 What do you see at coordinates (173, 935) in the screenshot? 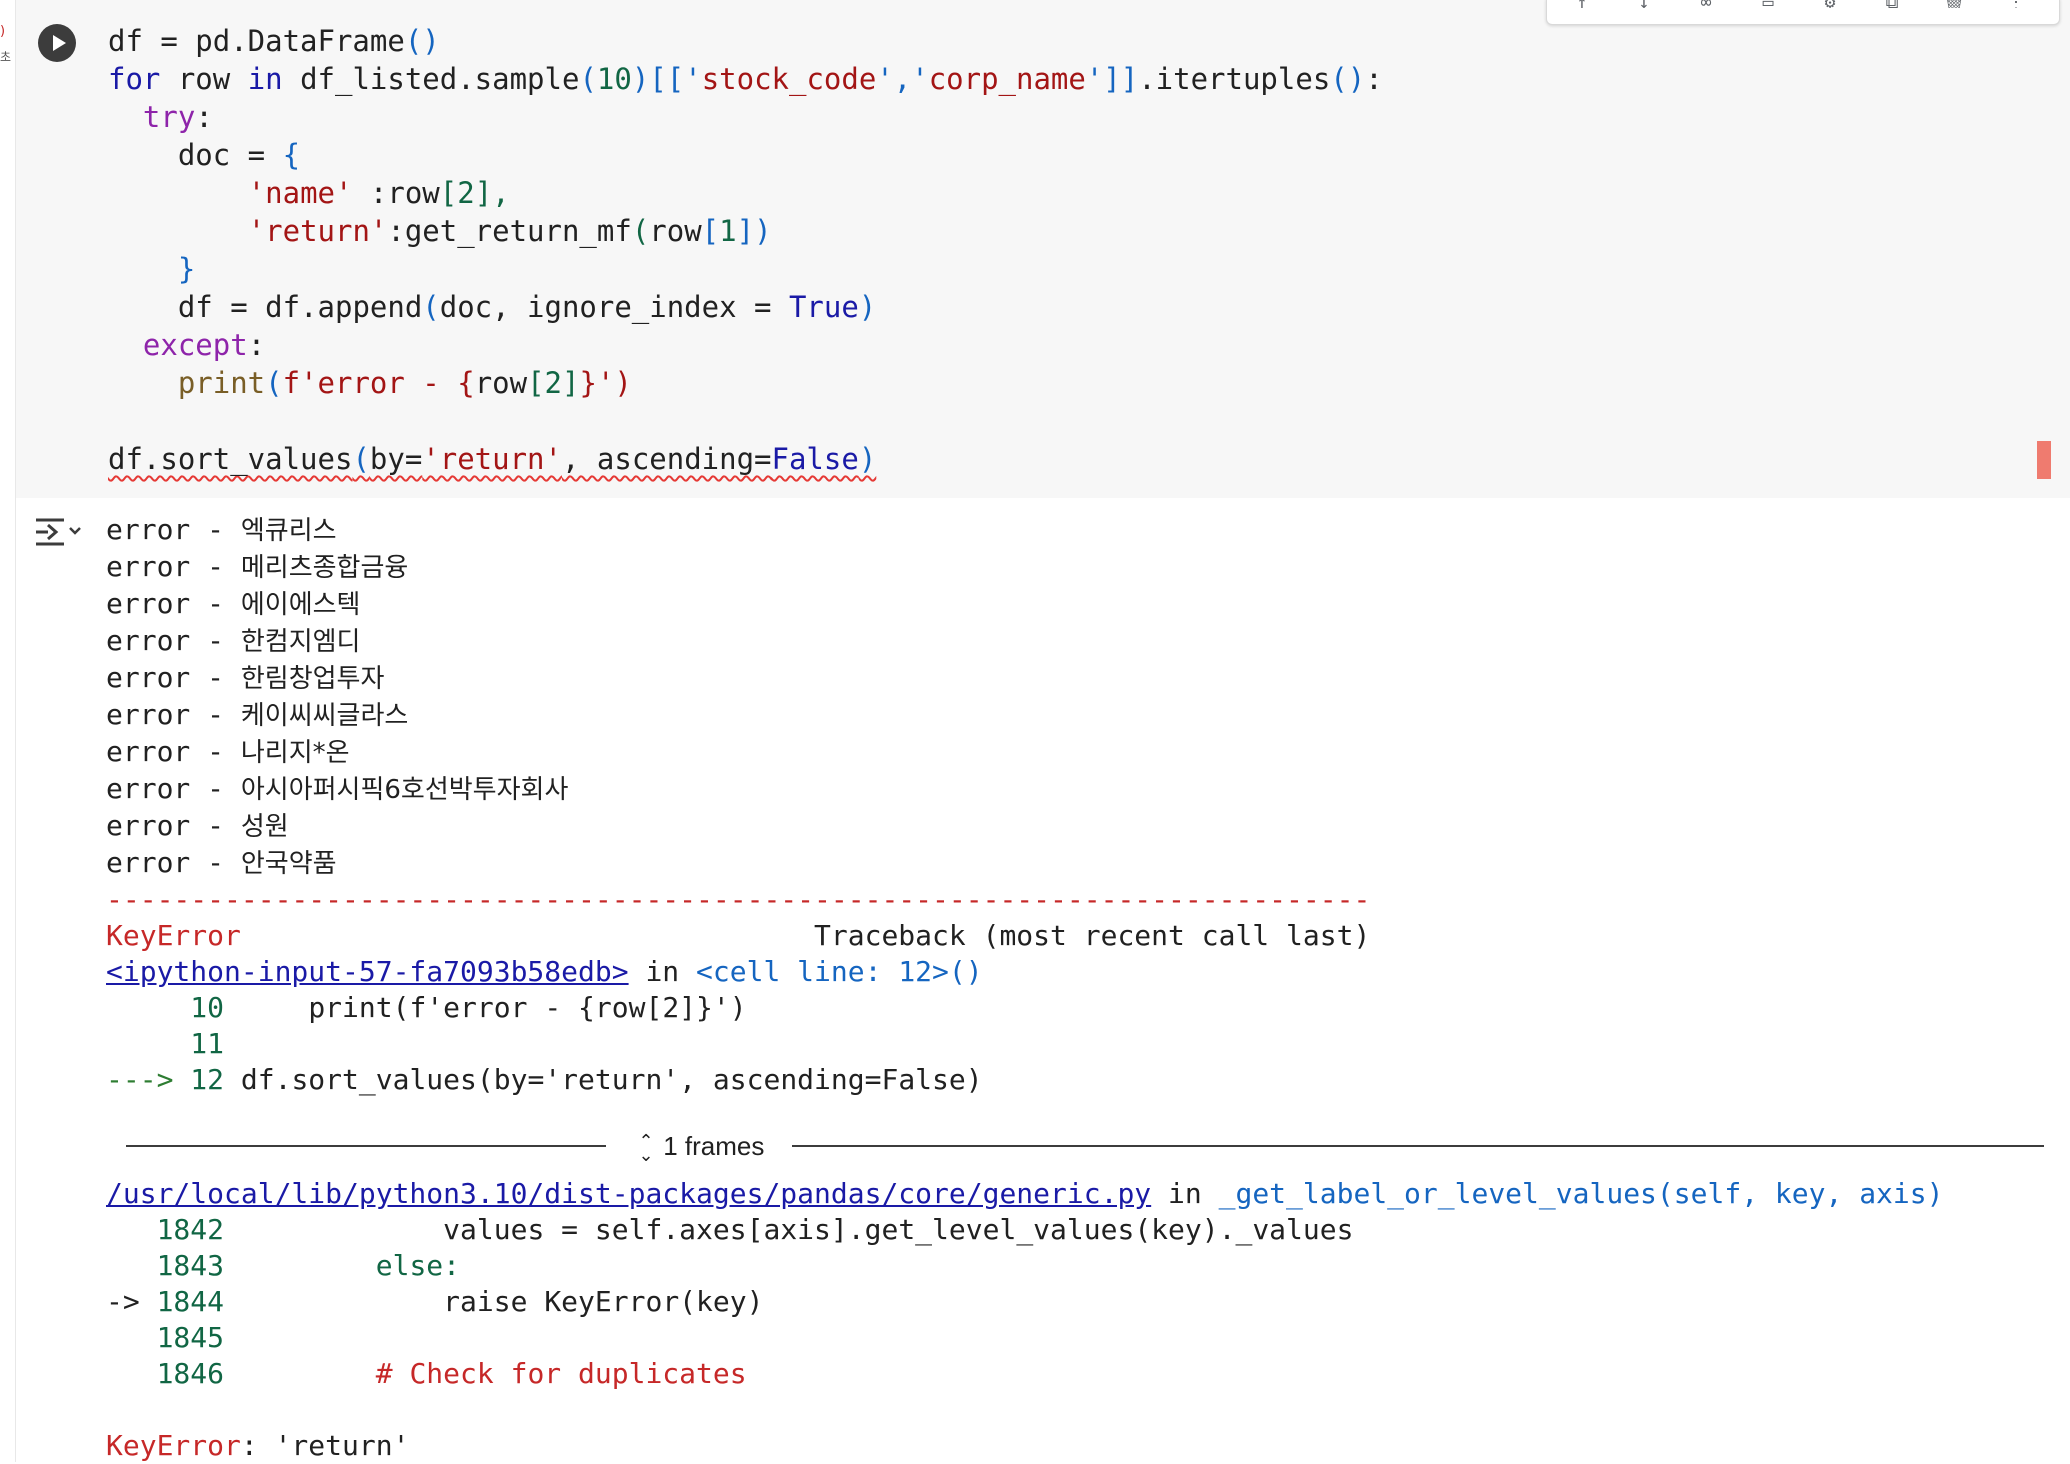
I see `error-type: KeyError` at bounding box center [173, 935].